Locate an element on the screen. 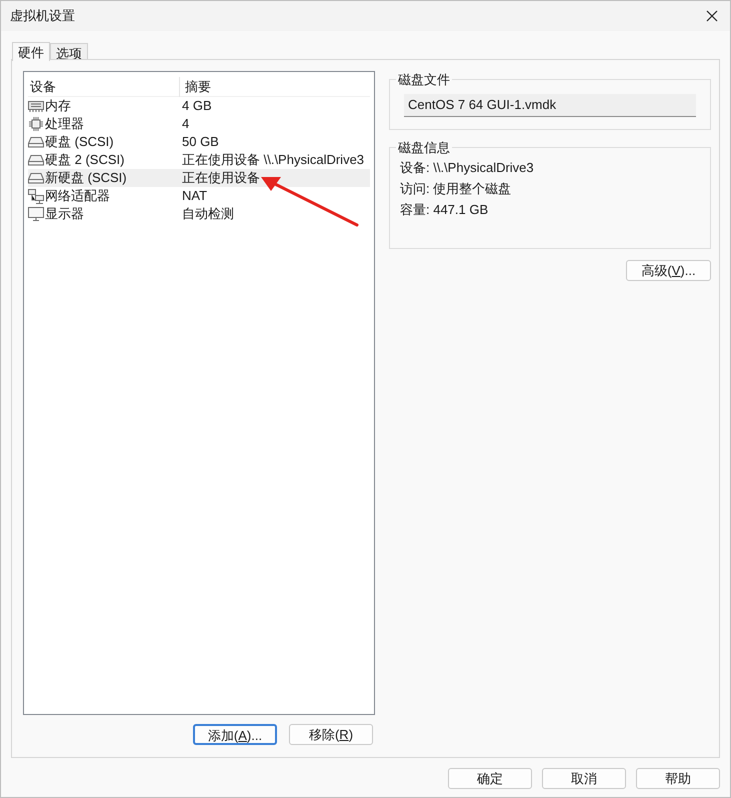 This screenshot has width=731, height=798. remove-button: 移除(R) is located at coordinates (331, 734).